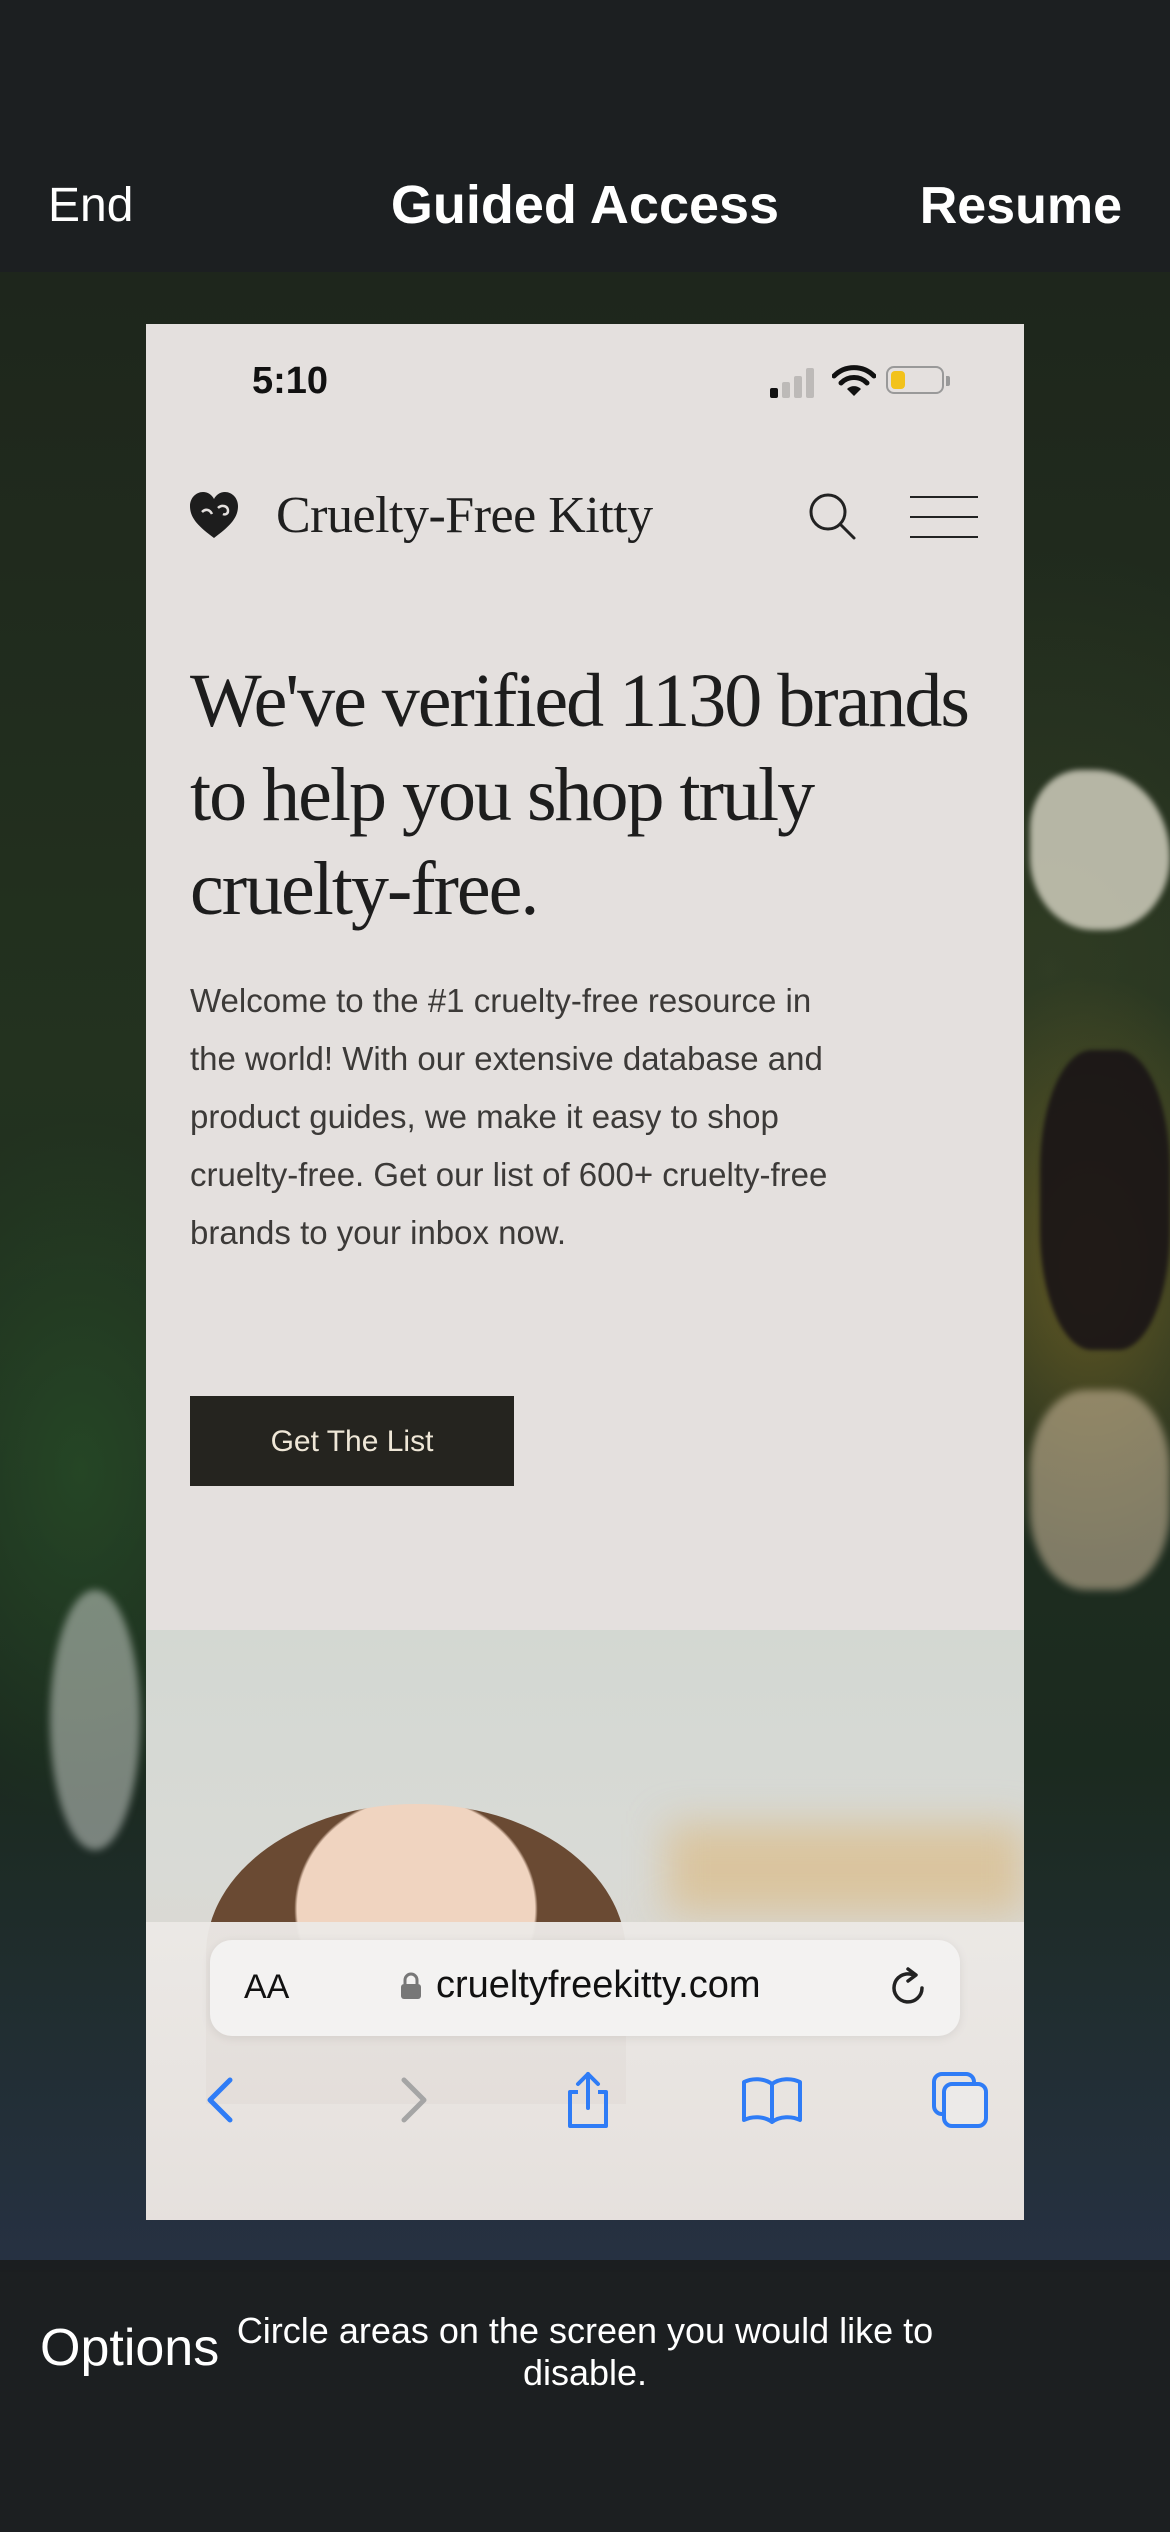 This screenshot has height=2532, width=1170. I want to click on get-the-list-button: Get The List, so click(352, 1441).